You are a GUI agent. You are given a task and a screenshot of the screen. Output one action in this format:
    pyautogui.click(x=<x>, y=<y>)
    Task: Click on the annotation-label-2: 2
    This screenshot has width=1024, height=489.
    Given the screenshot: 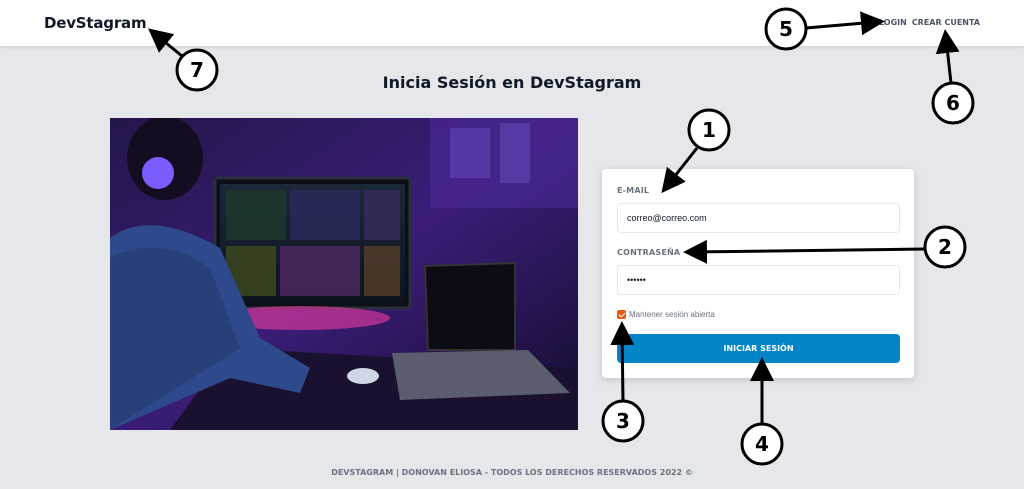 What is the action you would take?
    pyautogui.click(x=945, y=247)
    